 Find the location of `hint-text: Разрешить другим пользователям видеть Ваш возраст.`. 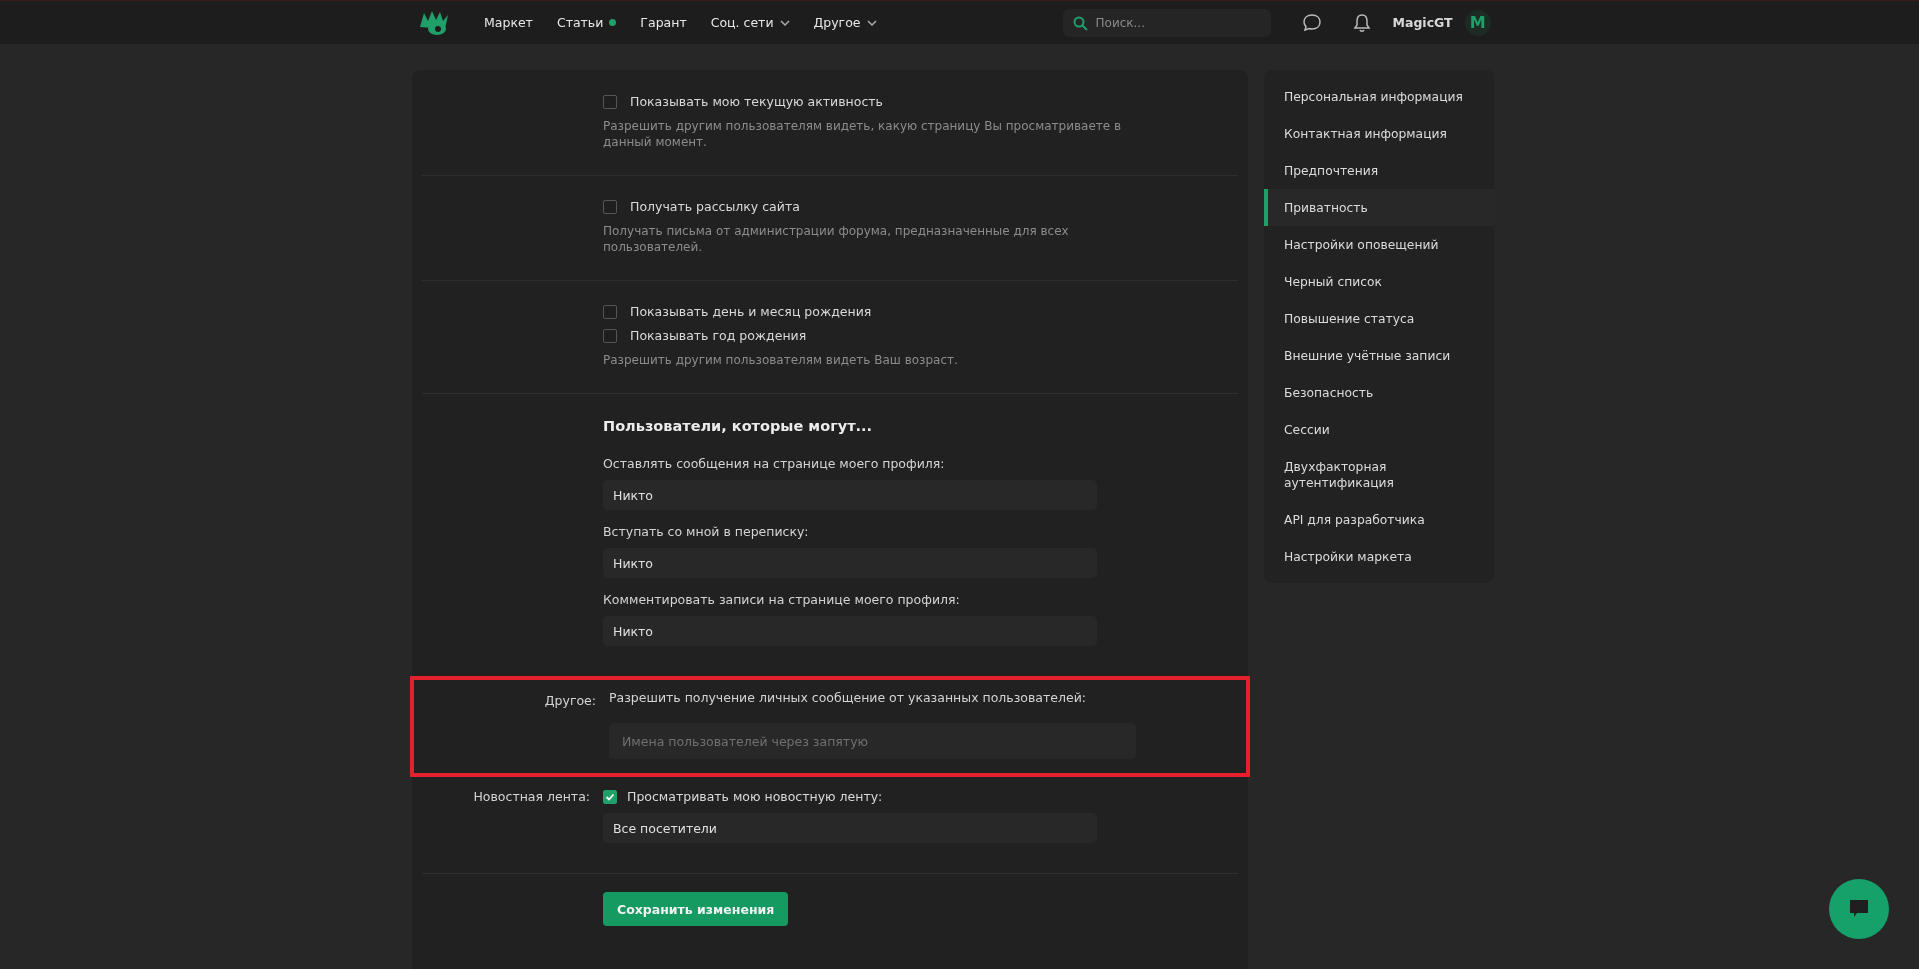

hint-text: Разрешить другим пользователям видеть Ваш возраст. is located at coordinates (781, 360).